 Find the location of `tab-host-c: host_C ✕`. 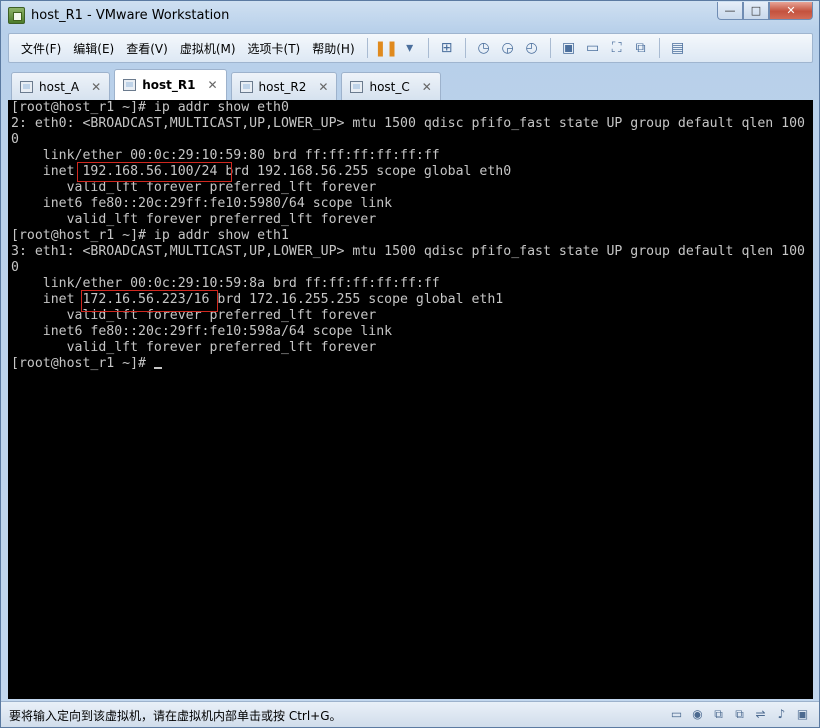

tab-host-c: host_C ✕ is located at coordinates (391, 86).